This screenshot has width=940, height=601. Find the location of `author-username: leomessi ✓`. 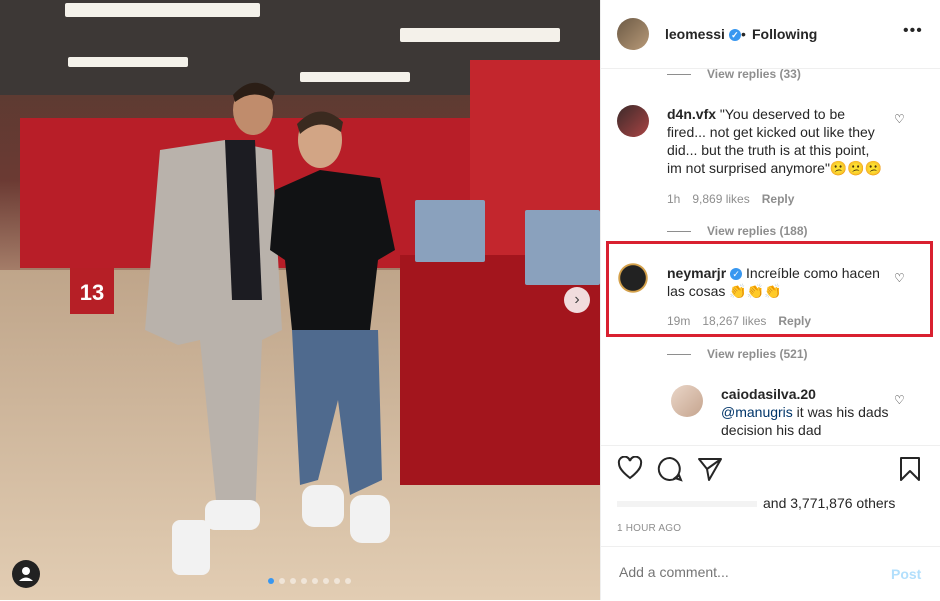

author-username: leomessi ✓ is located at coordinates (703, 34).